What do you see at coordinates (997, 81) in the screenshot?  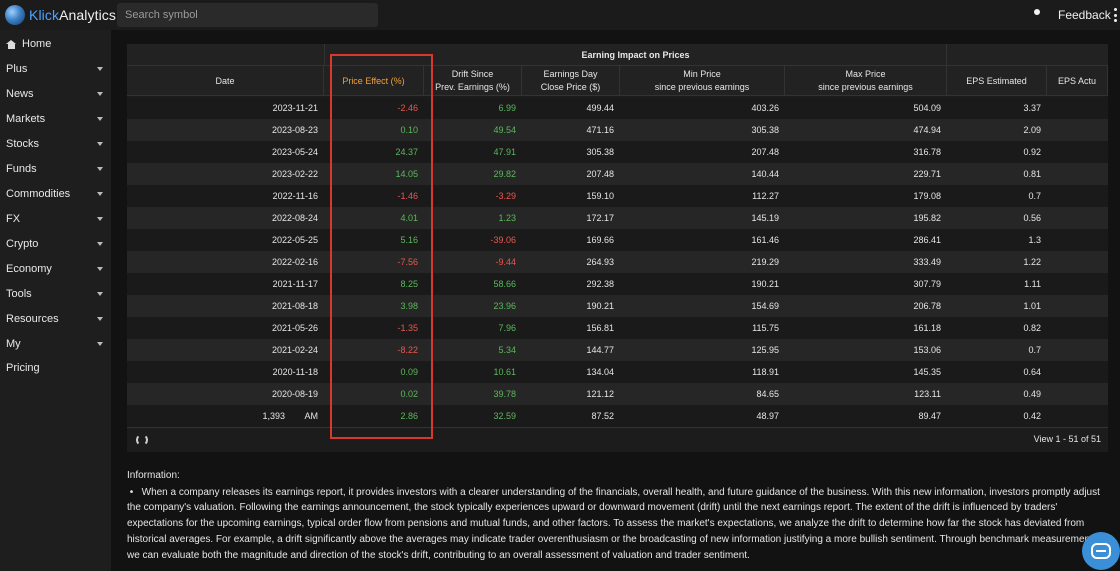 I see `column-header-eps-est: EPS Estimated` at bounding box center [997, 81].